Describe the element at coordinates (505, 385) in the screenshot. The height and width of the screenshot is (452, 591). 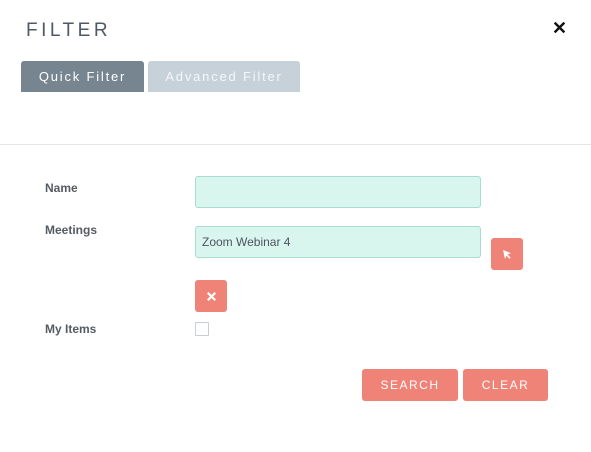
I see `clear-button: CLEAR` at that location.